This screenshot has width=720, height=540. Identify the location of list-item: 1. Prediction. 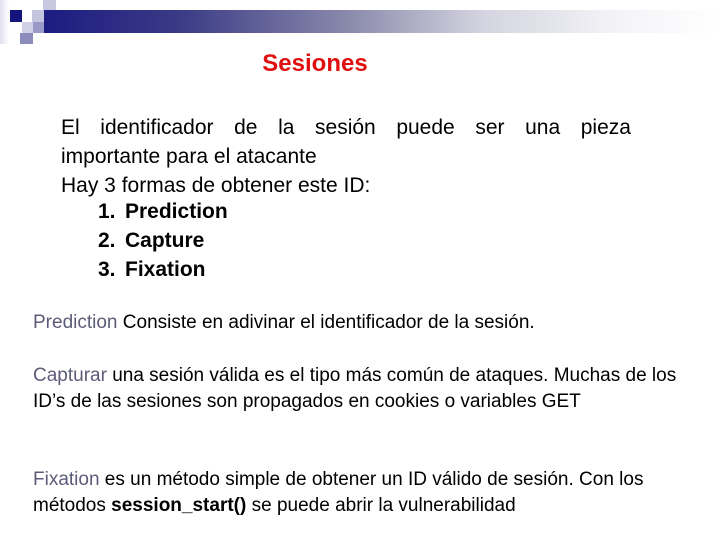
(163, 211).